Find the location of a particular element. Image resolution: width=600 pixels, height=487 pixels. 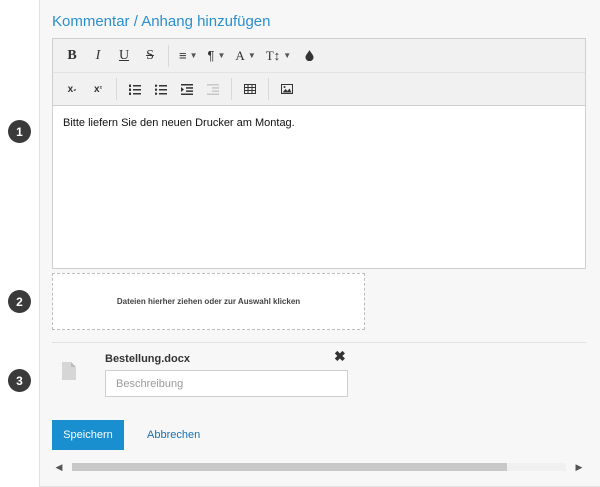

outdent-button is located at coordinates (213, 89).